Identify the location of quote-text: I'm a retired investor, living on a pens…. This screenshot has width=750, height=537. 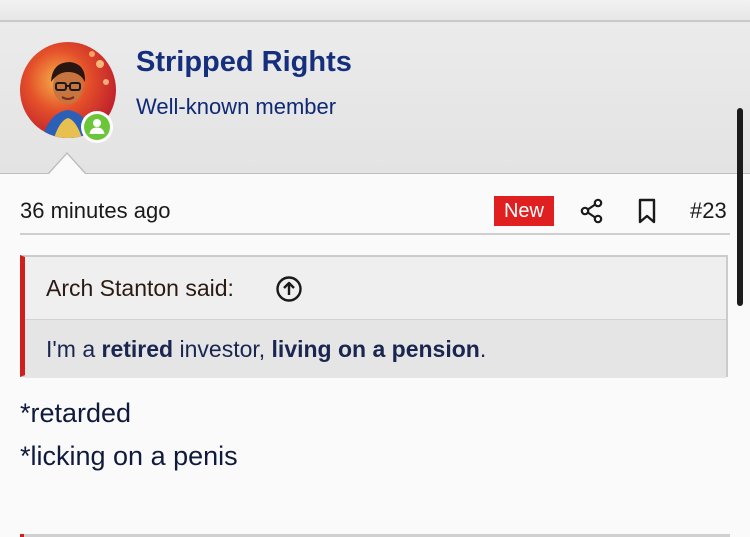
(266, 349).